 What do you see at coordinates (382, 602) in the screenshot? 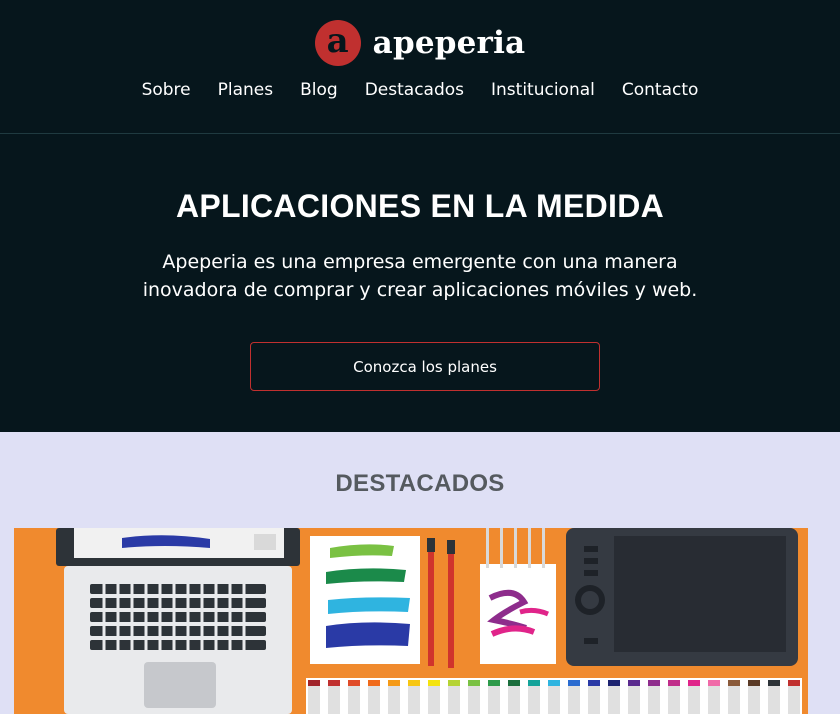
I see `paint-strokes-illustration` at bounding box center [382, 602].